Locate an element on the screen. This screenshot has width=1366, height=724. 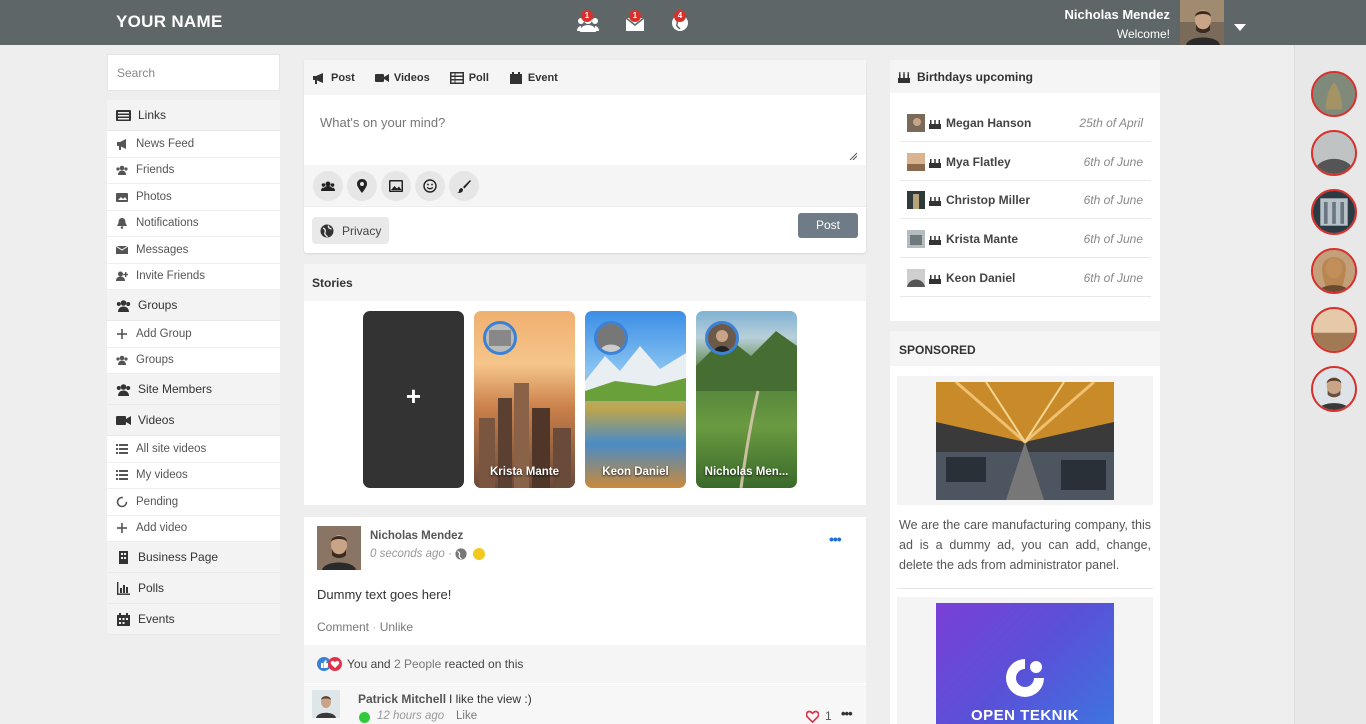
birthday-row: Christop Miller 6th of June is located at coordinates (1025, 200).